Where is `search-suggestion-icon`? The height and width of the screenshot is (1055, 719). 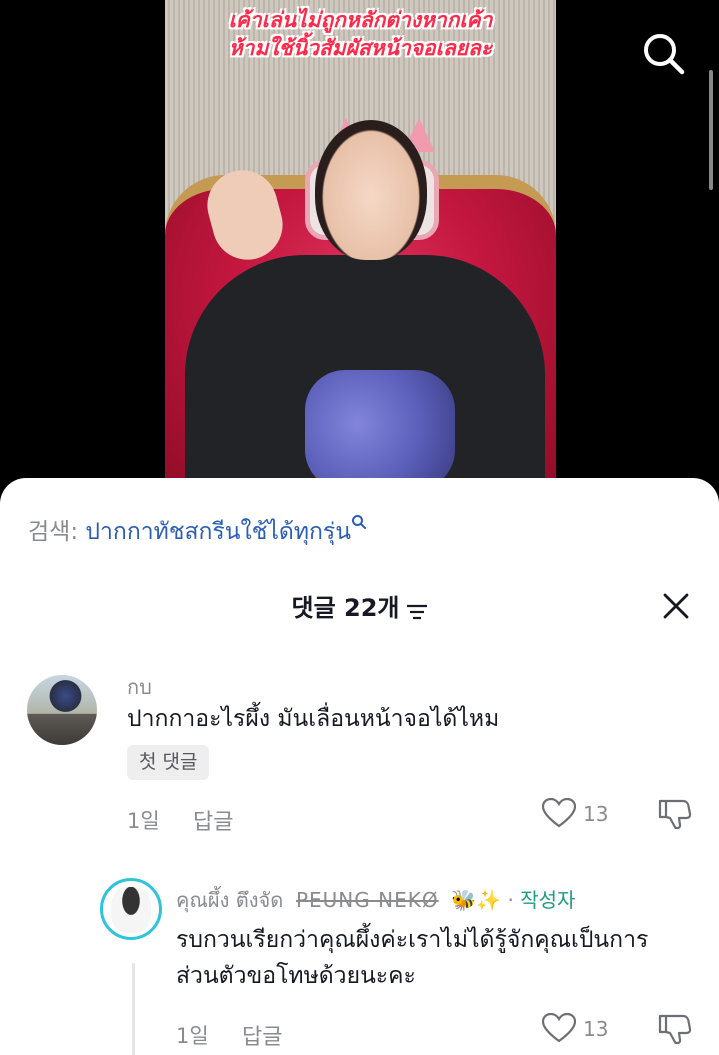 search-suggestion-icon is located at coordinates (359, 522).